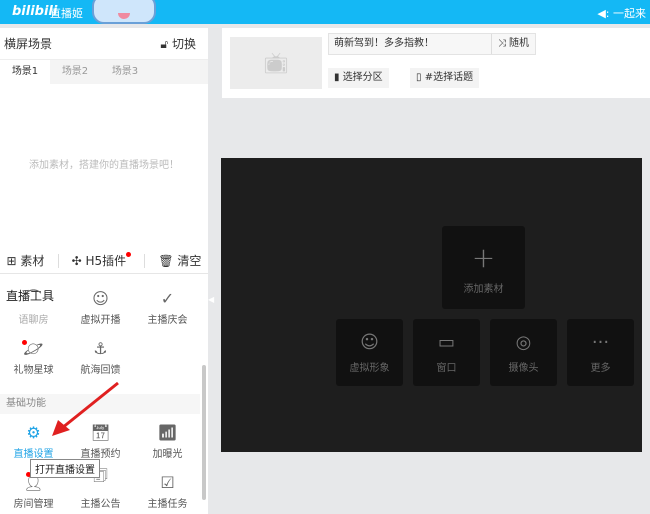 Image resolution: width=650 pixels, height=514 pixels. What do you see at coordinates (85, 408) in the screenshot?
I see `red-arrow-annotation` at bounding box center [85, 408].